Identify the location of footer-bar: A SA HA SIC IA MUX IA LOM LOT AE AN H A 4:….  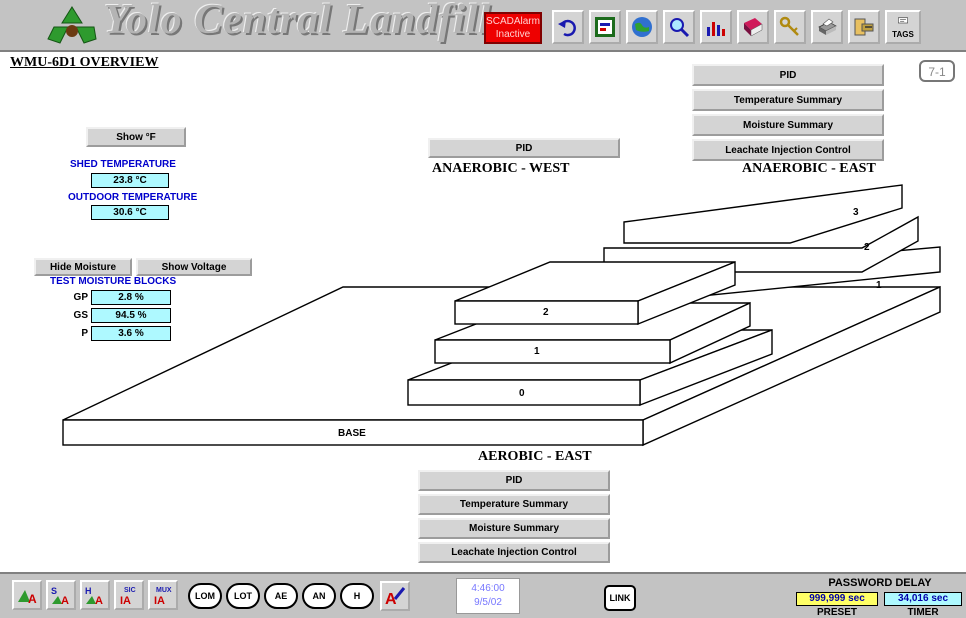
(483, 595).